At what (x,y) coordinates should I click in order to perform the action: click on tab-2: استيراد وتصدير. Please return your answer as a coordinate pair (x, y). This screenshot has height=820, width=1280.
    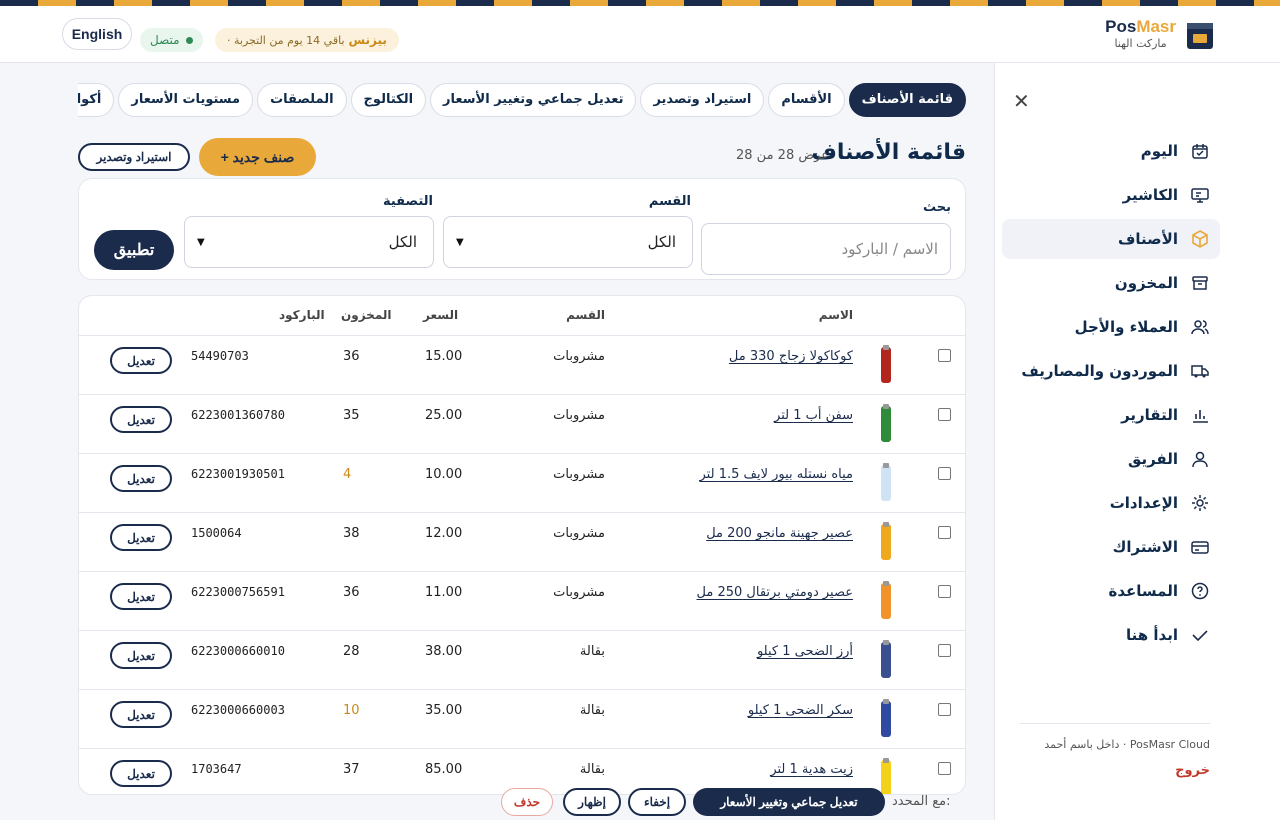
    Looking at the image, I should click on (702, 100).